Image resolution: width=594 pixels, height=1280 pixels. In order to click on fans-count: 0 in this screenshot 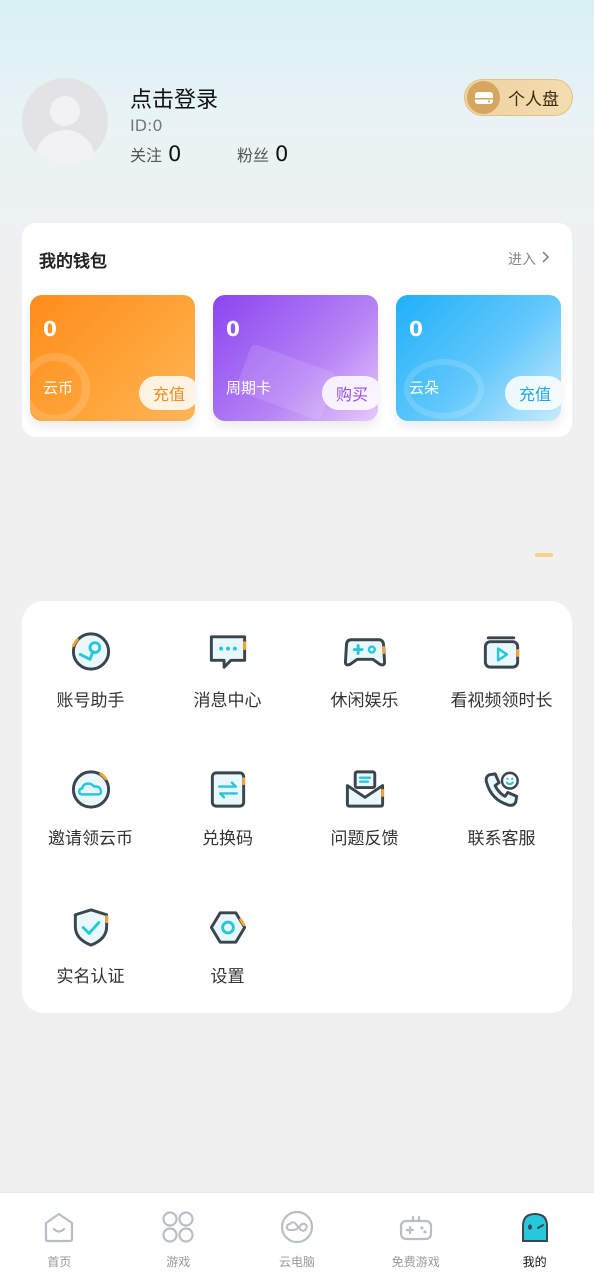, I will do `click(282, 154)`.